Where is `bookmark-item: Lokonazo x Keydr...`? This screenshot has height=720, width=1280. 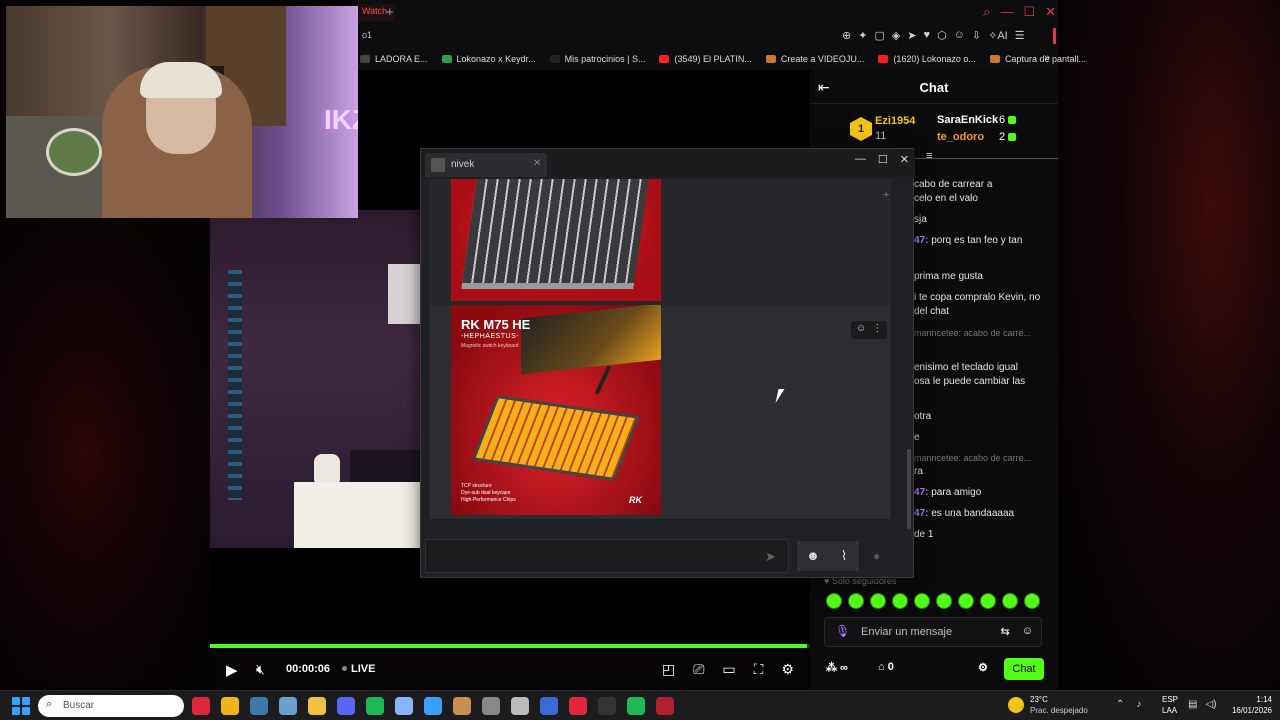 bookmark-item: Lokonazo x Keydr... is located at coordinates (488, 59).